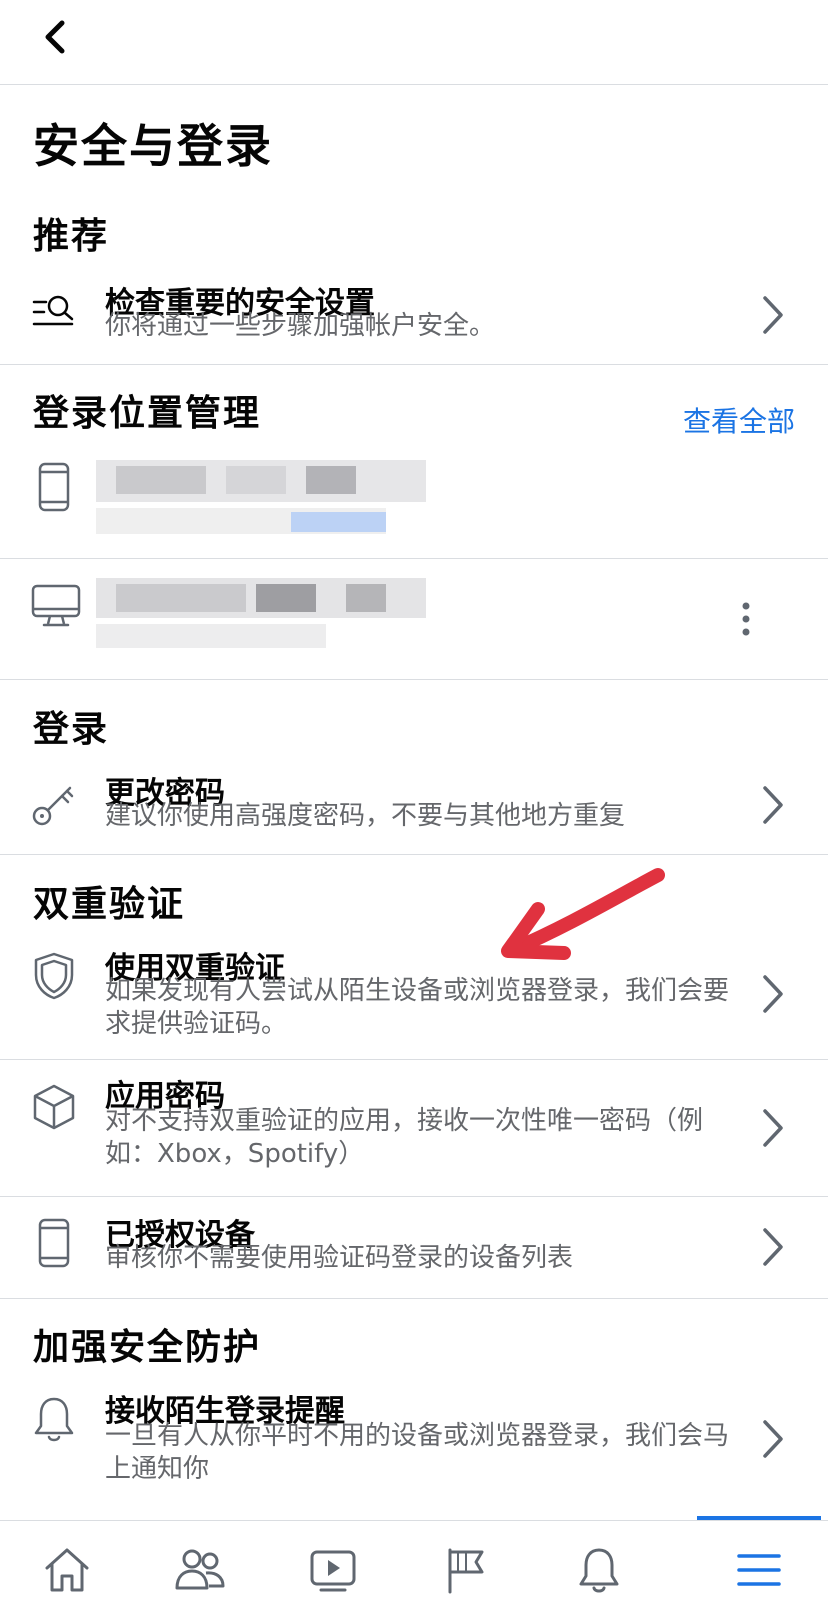 This screenshot has height=1623, width=828. I want to click on row-description: 审核你不需要使用验证码登录的设备列表, so click(339, 1258).